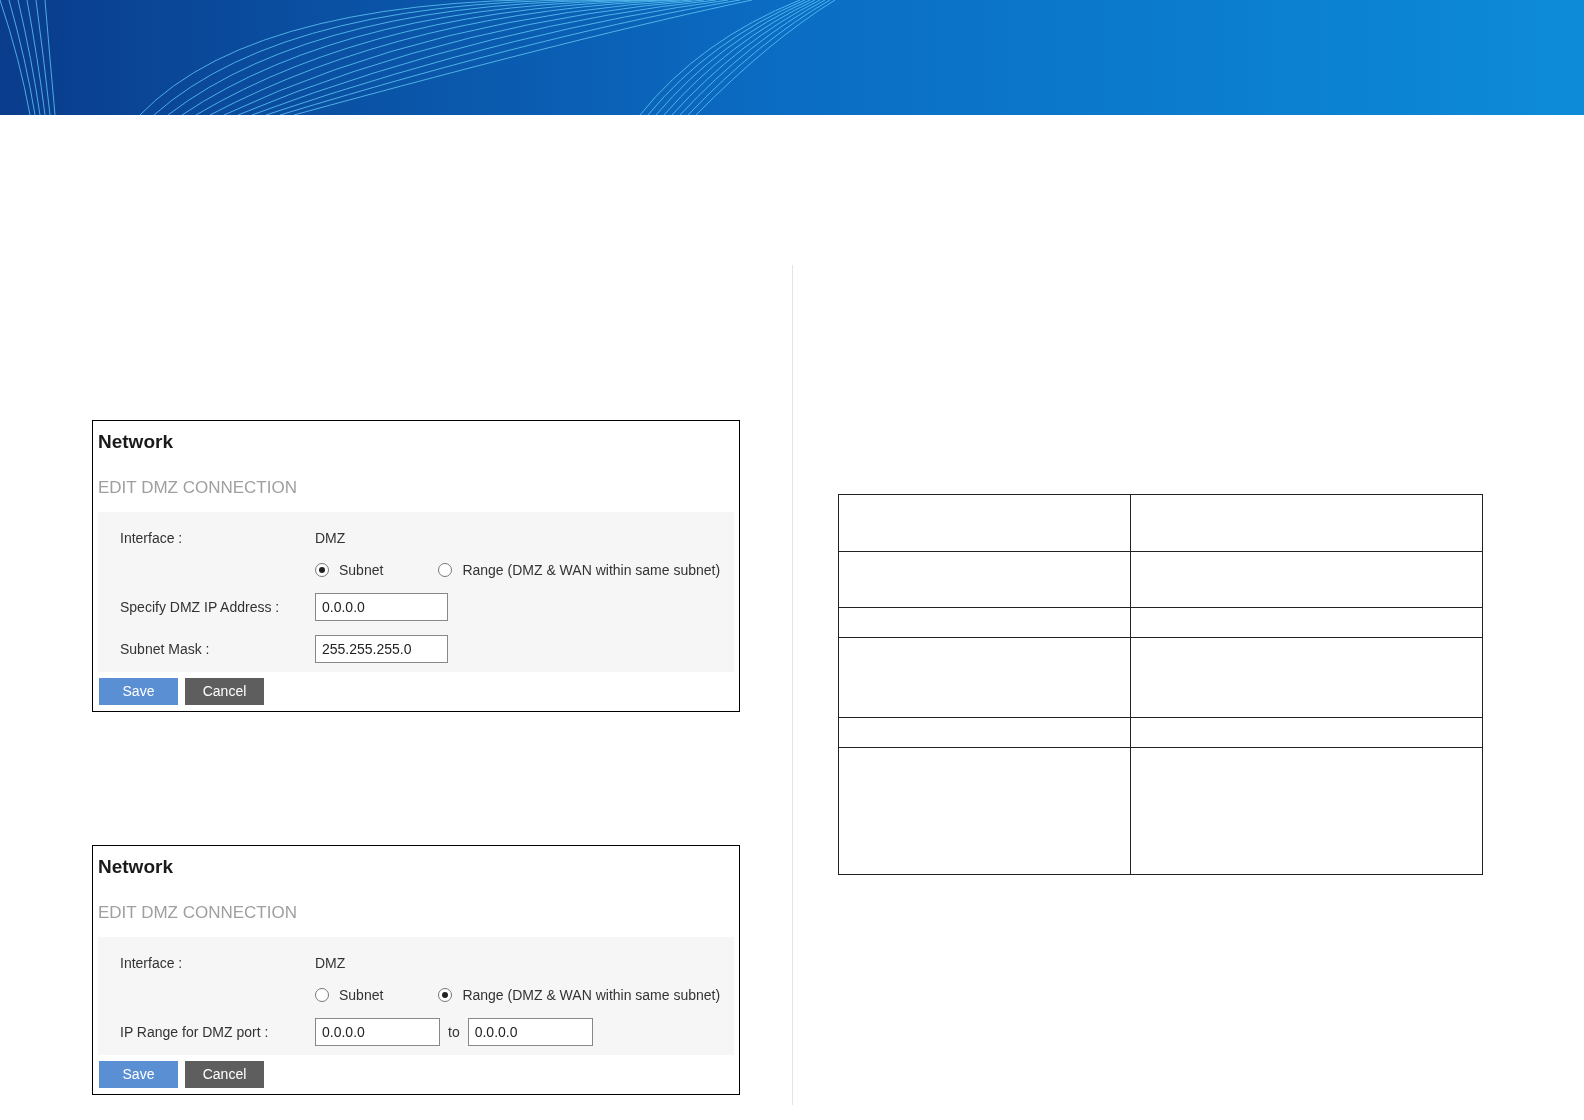 The width and height of the screenshot is (1584, 1120). What do you see at coordinates (200, 607) in the screenshot?
I see `field-label: Specify DMZ IP Address :` at bounding box center [200, 607].